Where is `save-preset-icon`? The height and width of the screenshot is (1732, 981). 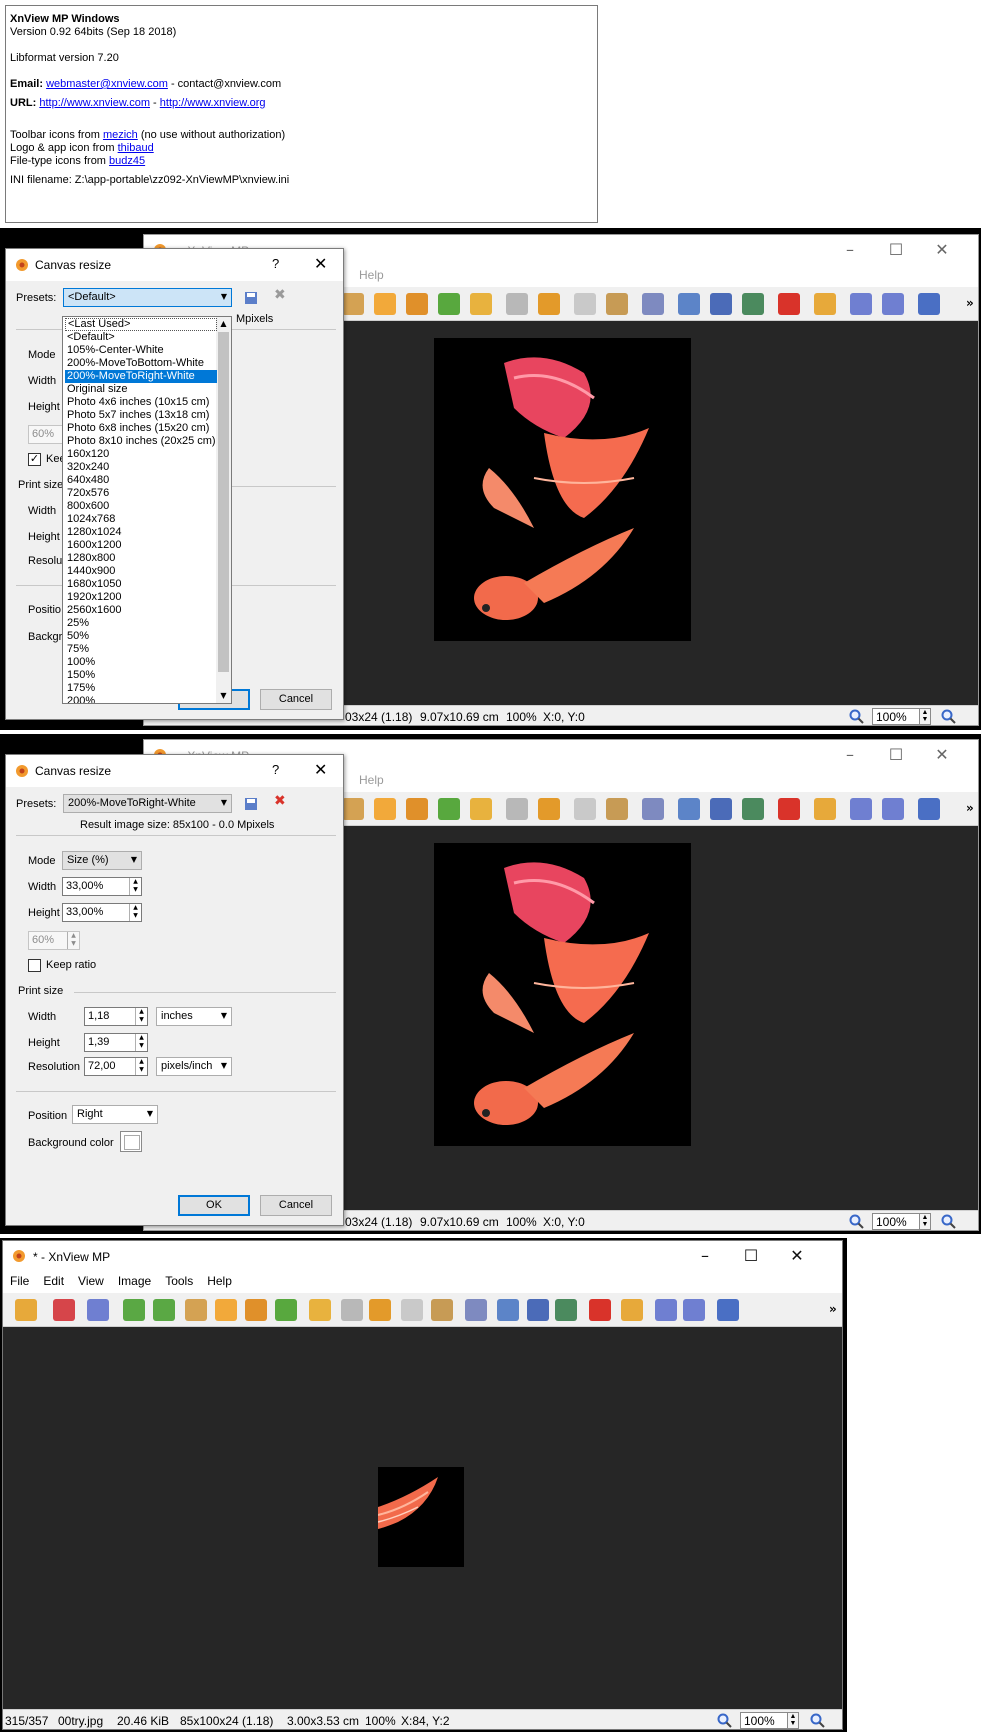 save-preset-icon is located at coordinates (251, 298).